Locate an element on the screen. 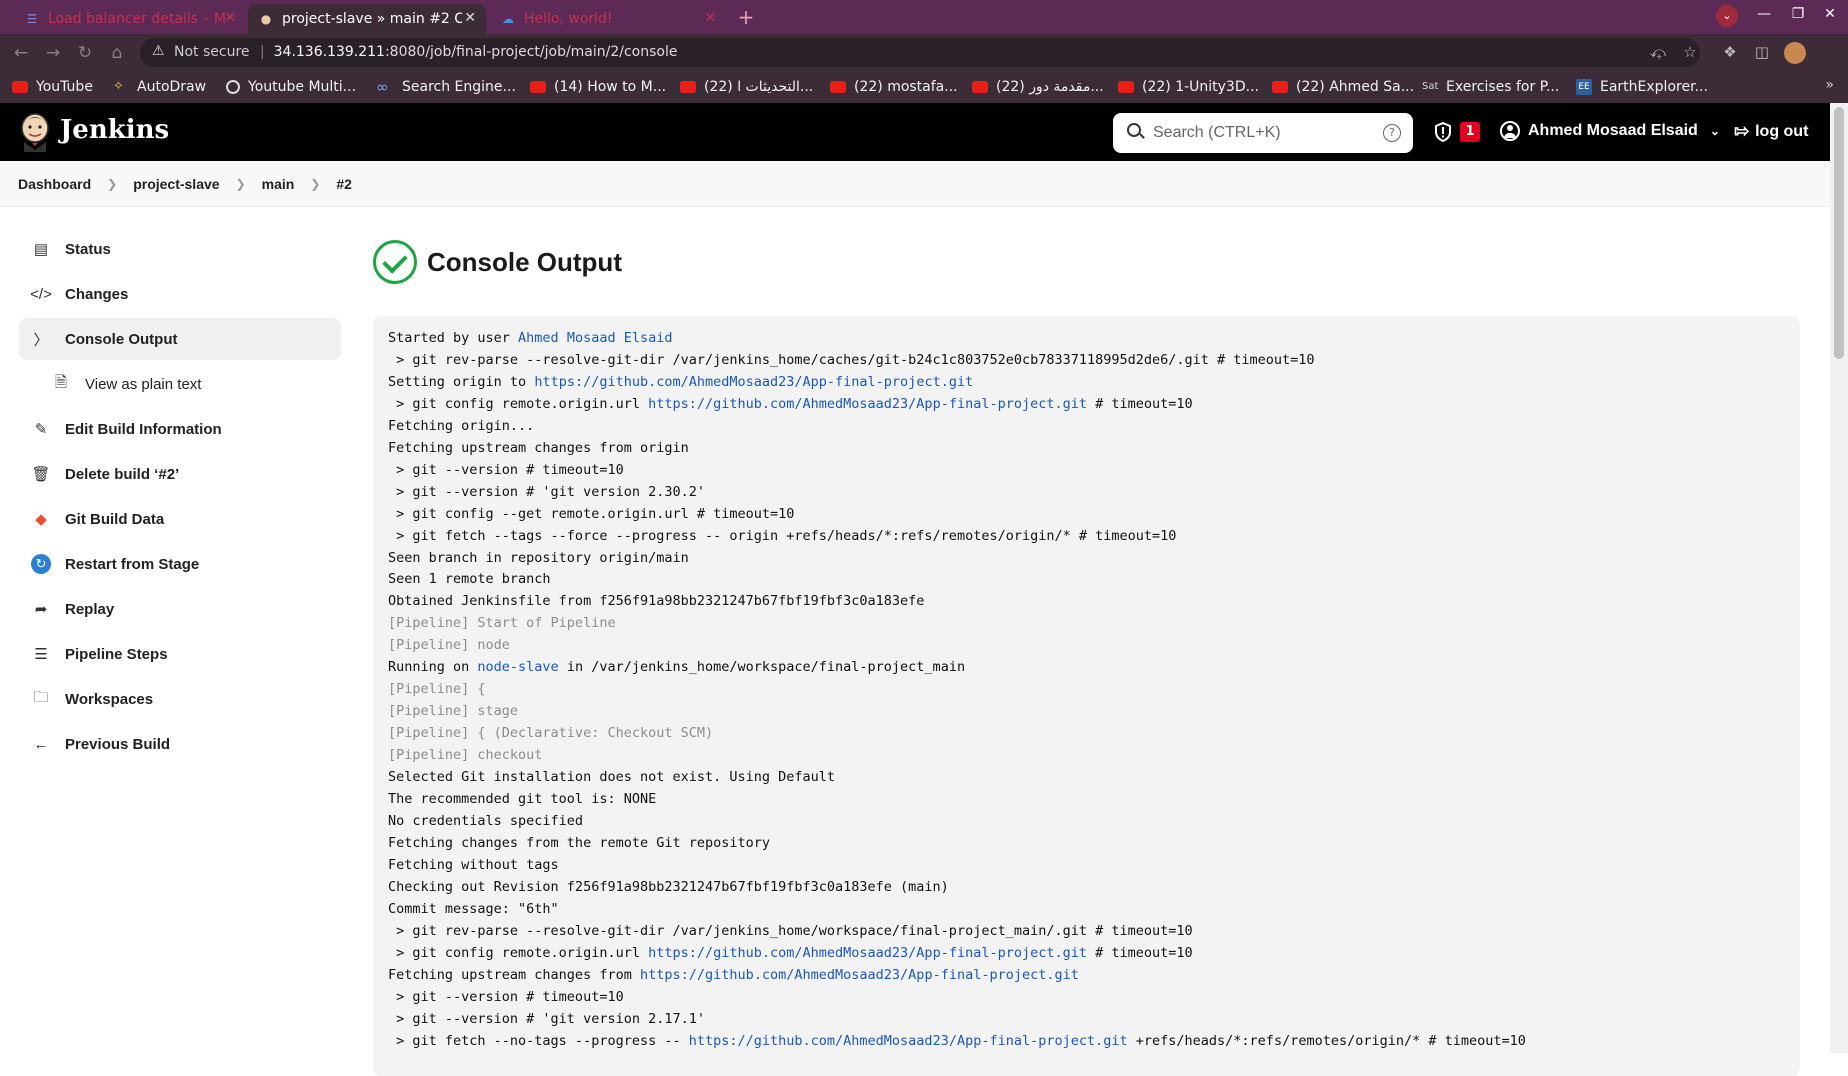  bookmark-youtube: YouTube is located at coordinates (52, 87).